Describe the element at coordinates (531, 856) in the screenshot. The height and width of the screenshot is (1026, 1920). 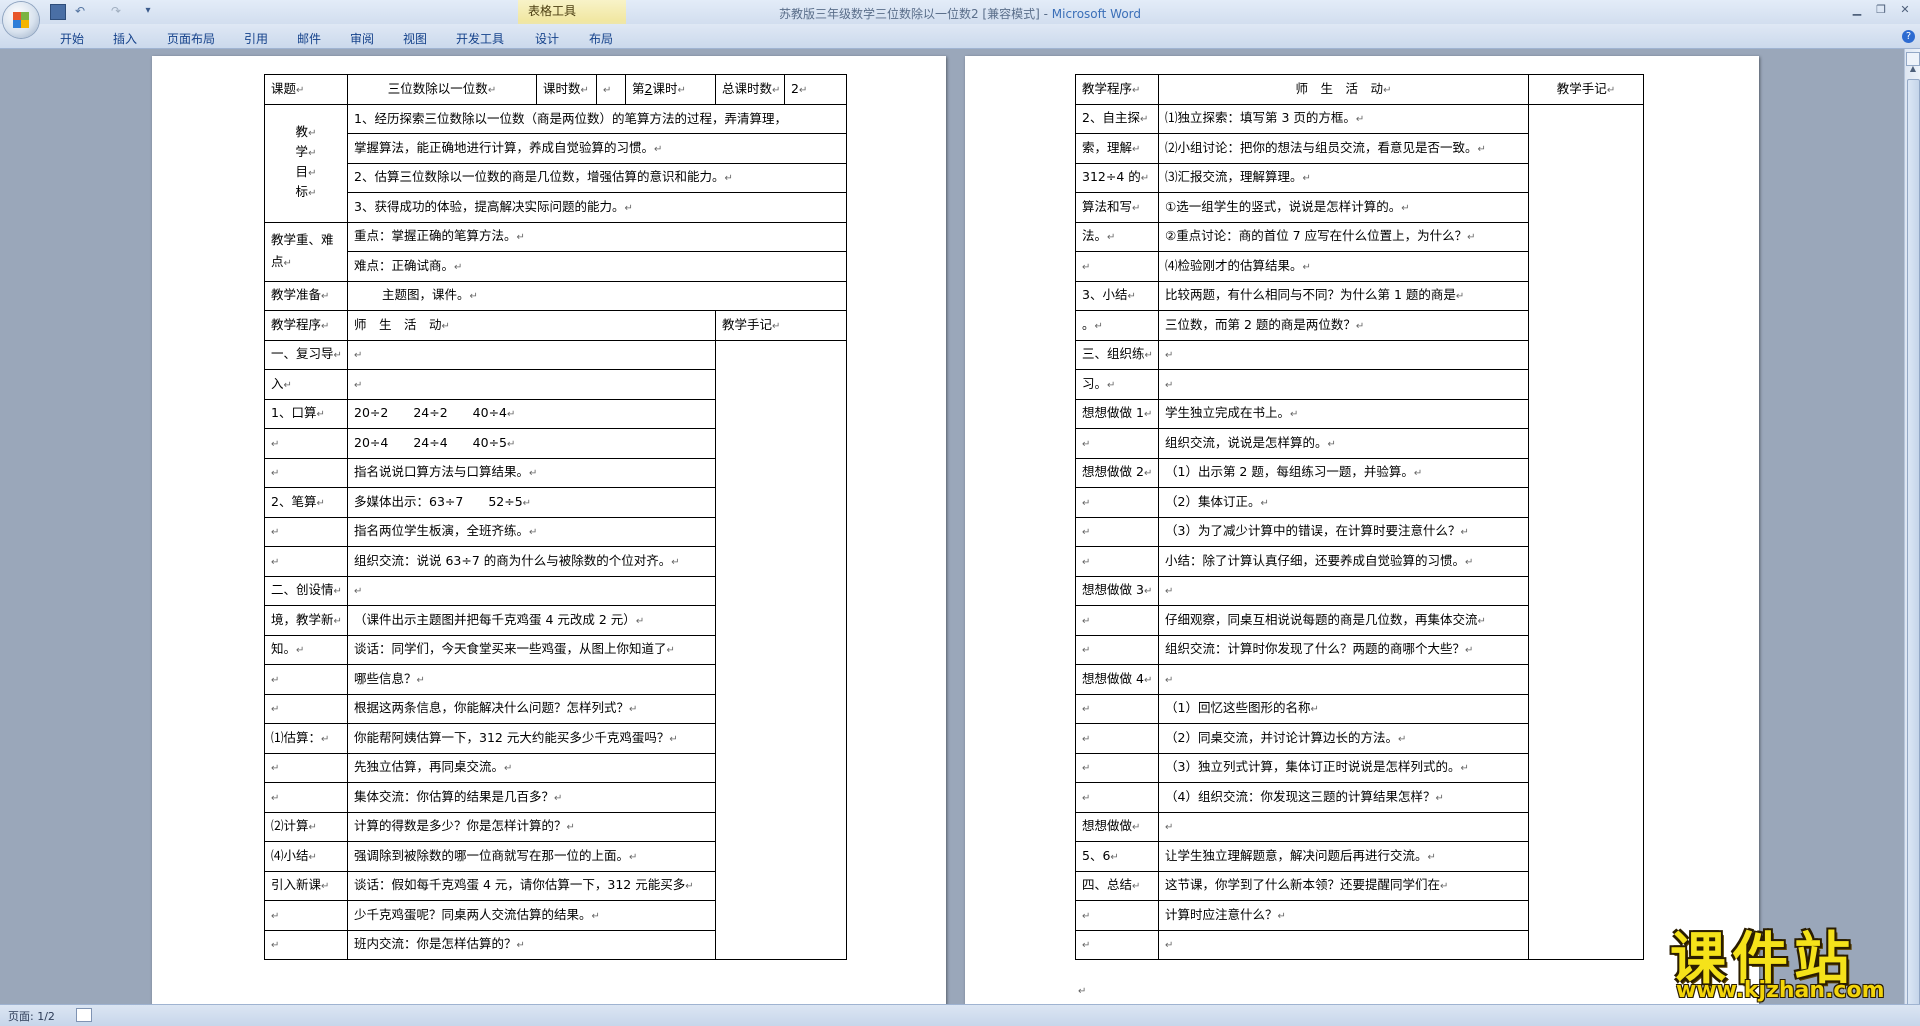
I see `cell-activity: 强调除到被除数的哪一位商就写在那一位的上面。↵` at that location.